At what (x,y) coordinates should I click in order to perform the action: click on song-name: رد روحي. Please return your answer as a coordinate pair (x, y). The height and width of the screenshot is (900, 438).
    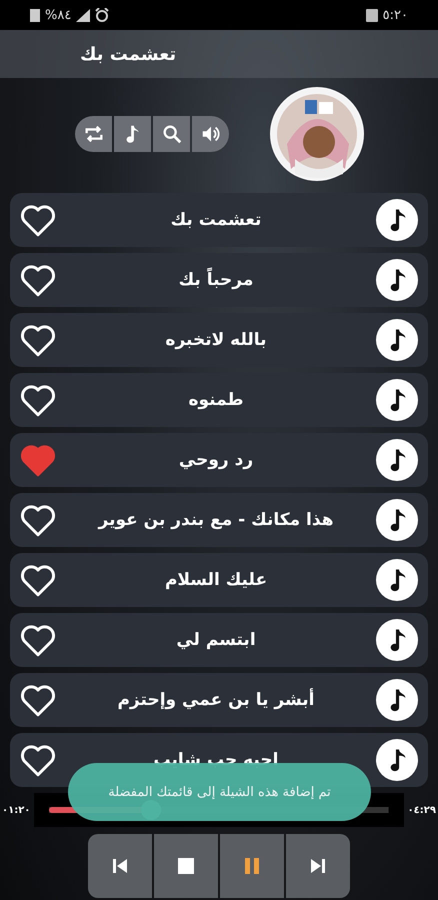
    Looking at the image, I should click on (216, 460).